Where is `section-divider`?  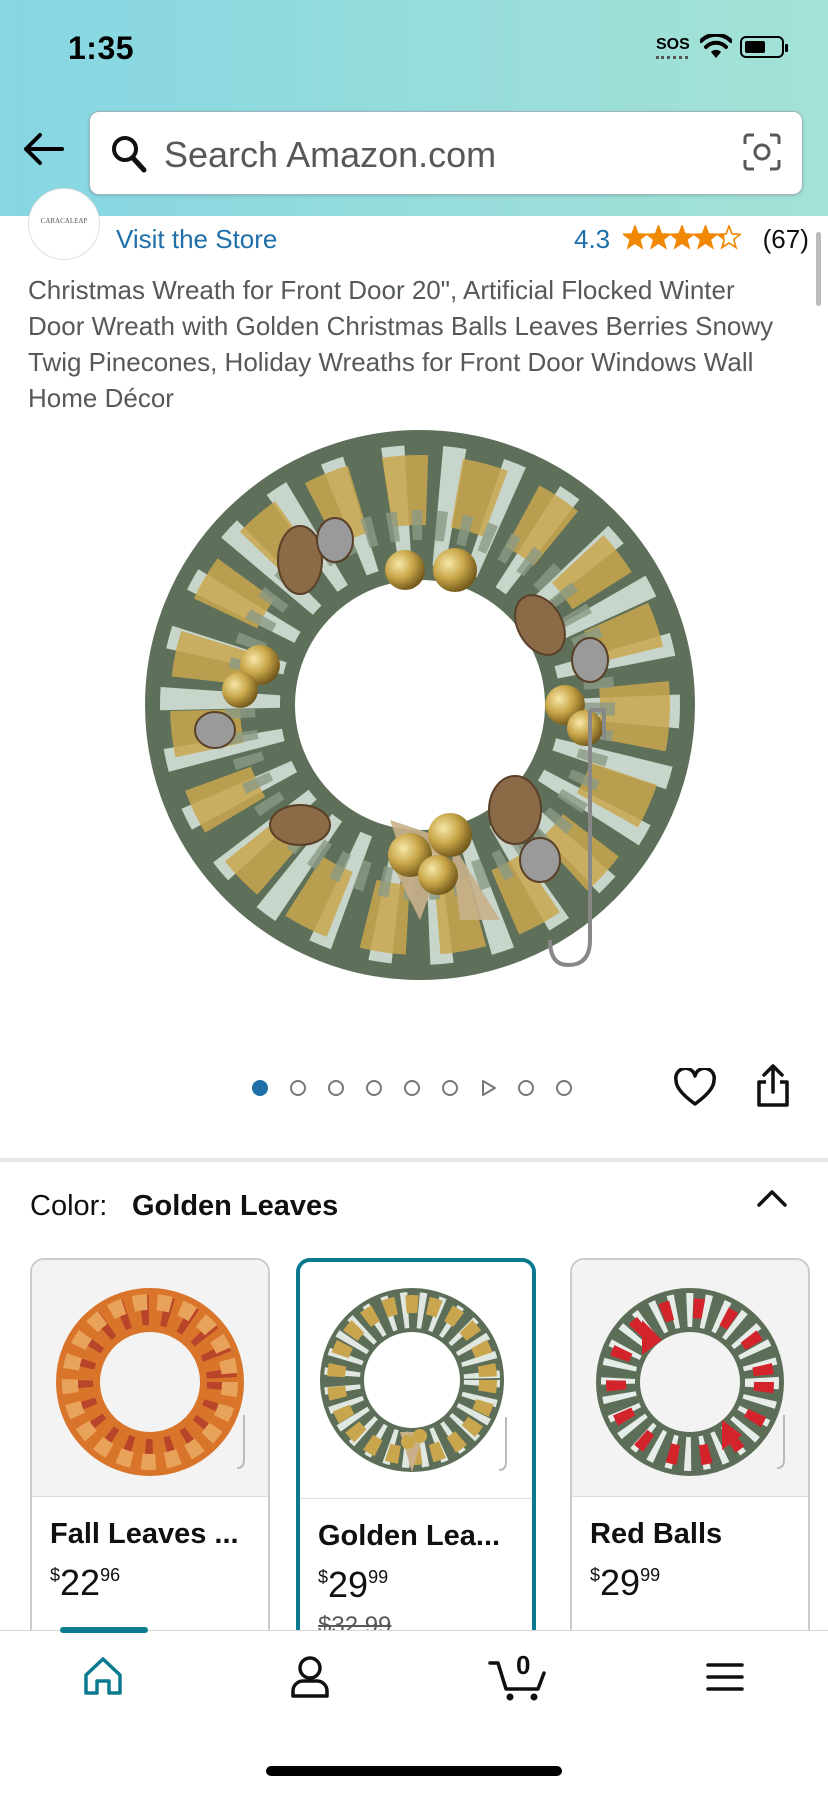 section-divider is located at coordinates (414, 1160).